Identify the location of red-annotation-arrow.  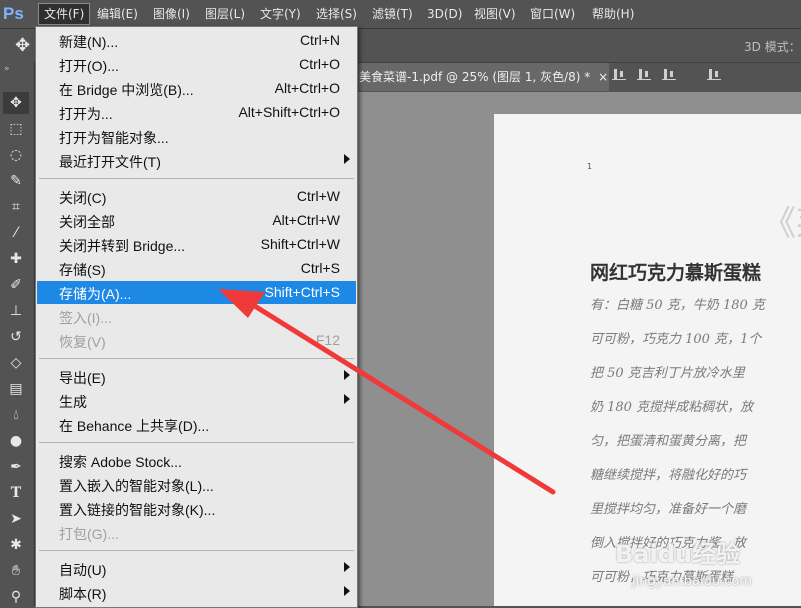
(387, 392).